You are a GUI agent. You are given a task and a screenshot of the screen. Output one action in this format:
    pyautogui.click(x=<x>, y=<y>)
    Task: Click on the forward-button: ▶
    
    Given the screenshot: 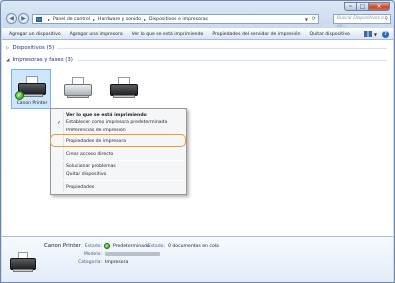 What is the action you would take?
    pyautogui.click(x=23, y=18)
    